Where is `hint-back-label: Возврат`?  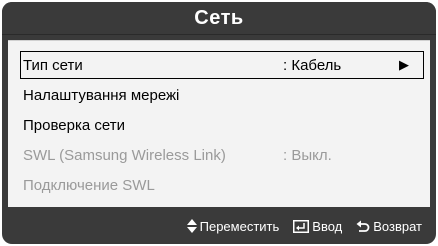 hint-back-label: Возврат is located at coordinates (397, 226).